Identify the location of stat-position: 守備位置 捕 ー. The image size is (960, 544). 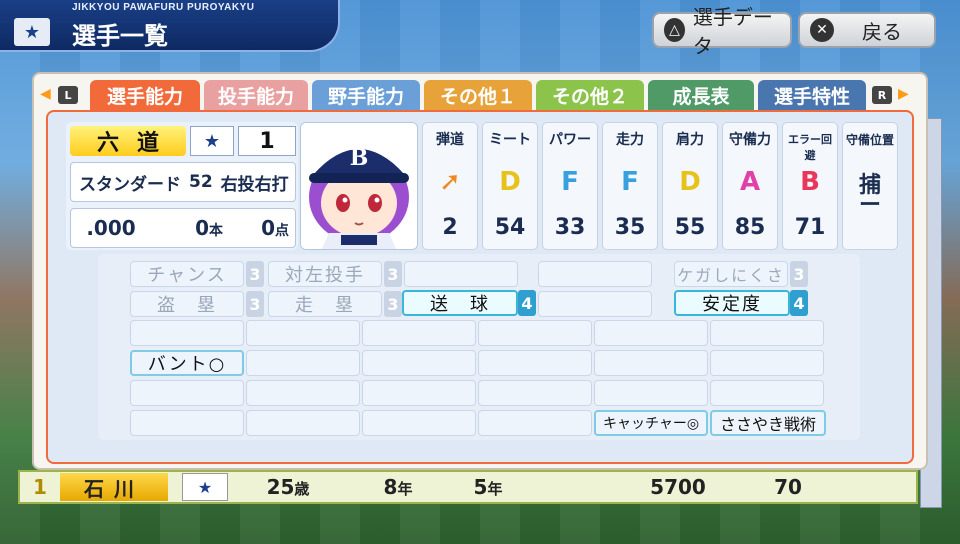
(870, 186).